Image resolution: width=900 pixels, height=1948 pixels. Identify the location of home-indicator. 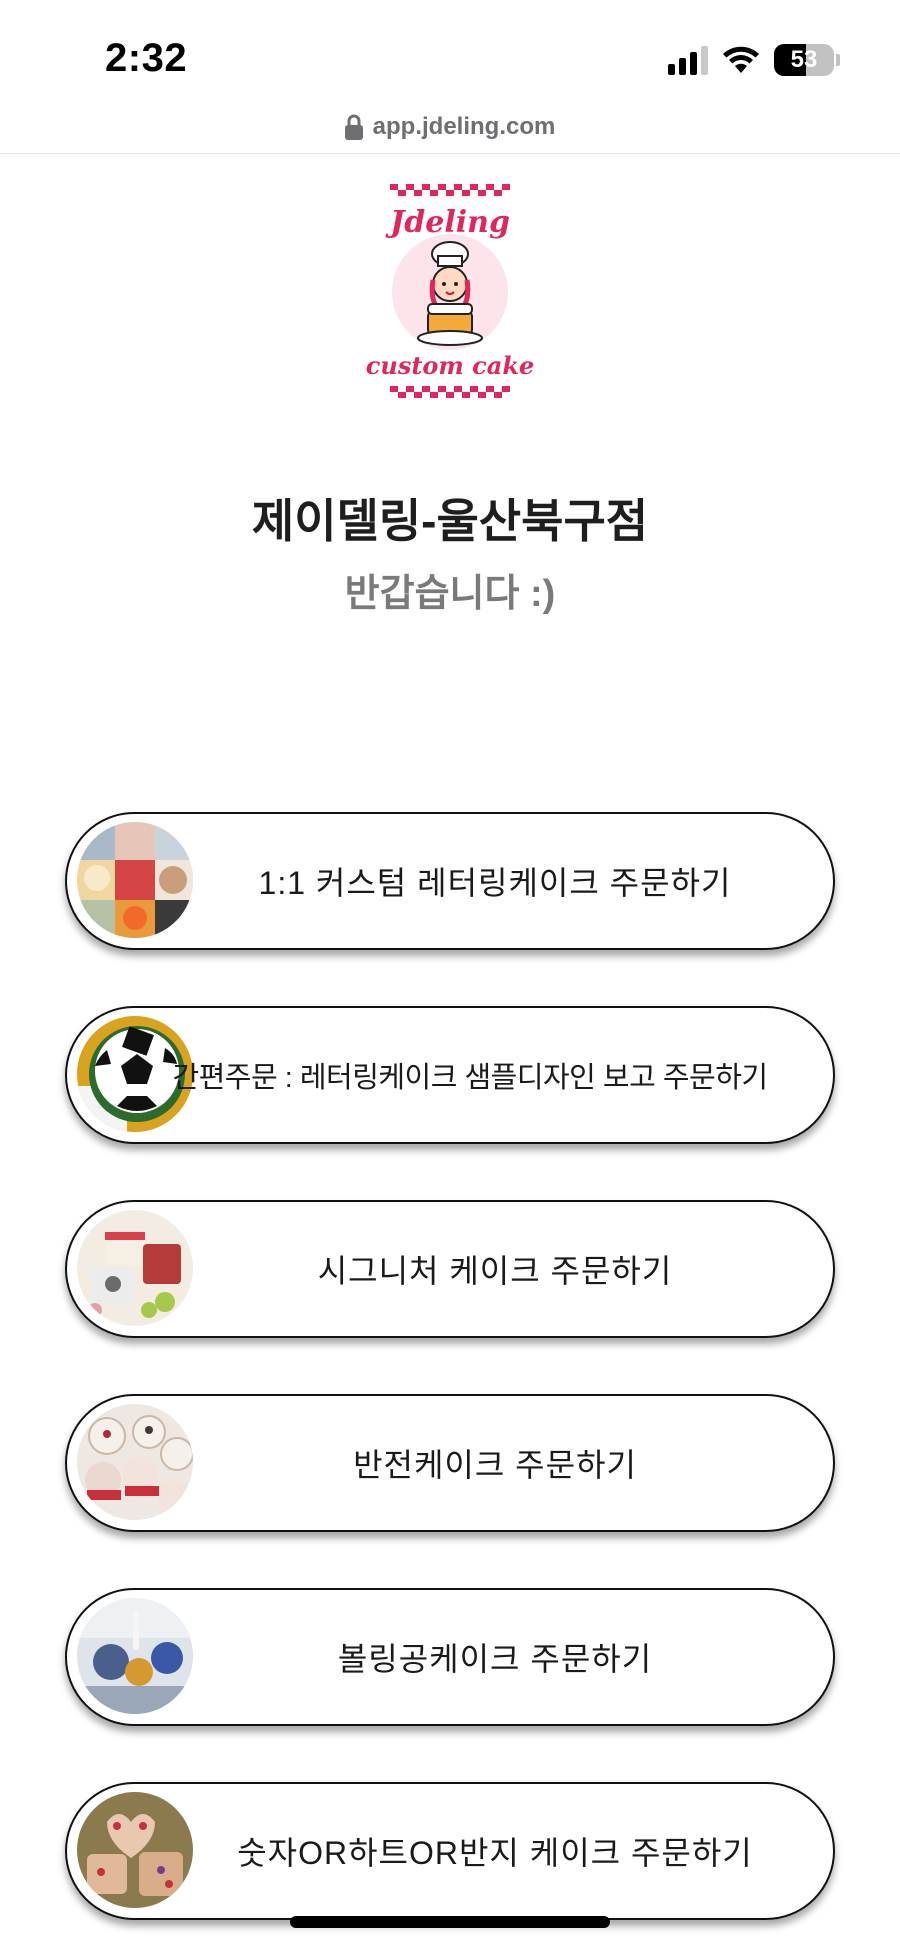
(450, 1922).